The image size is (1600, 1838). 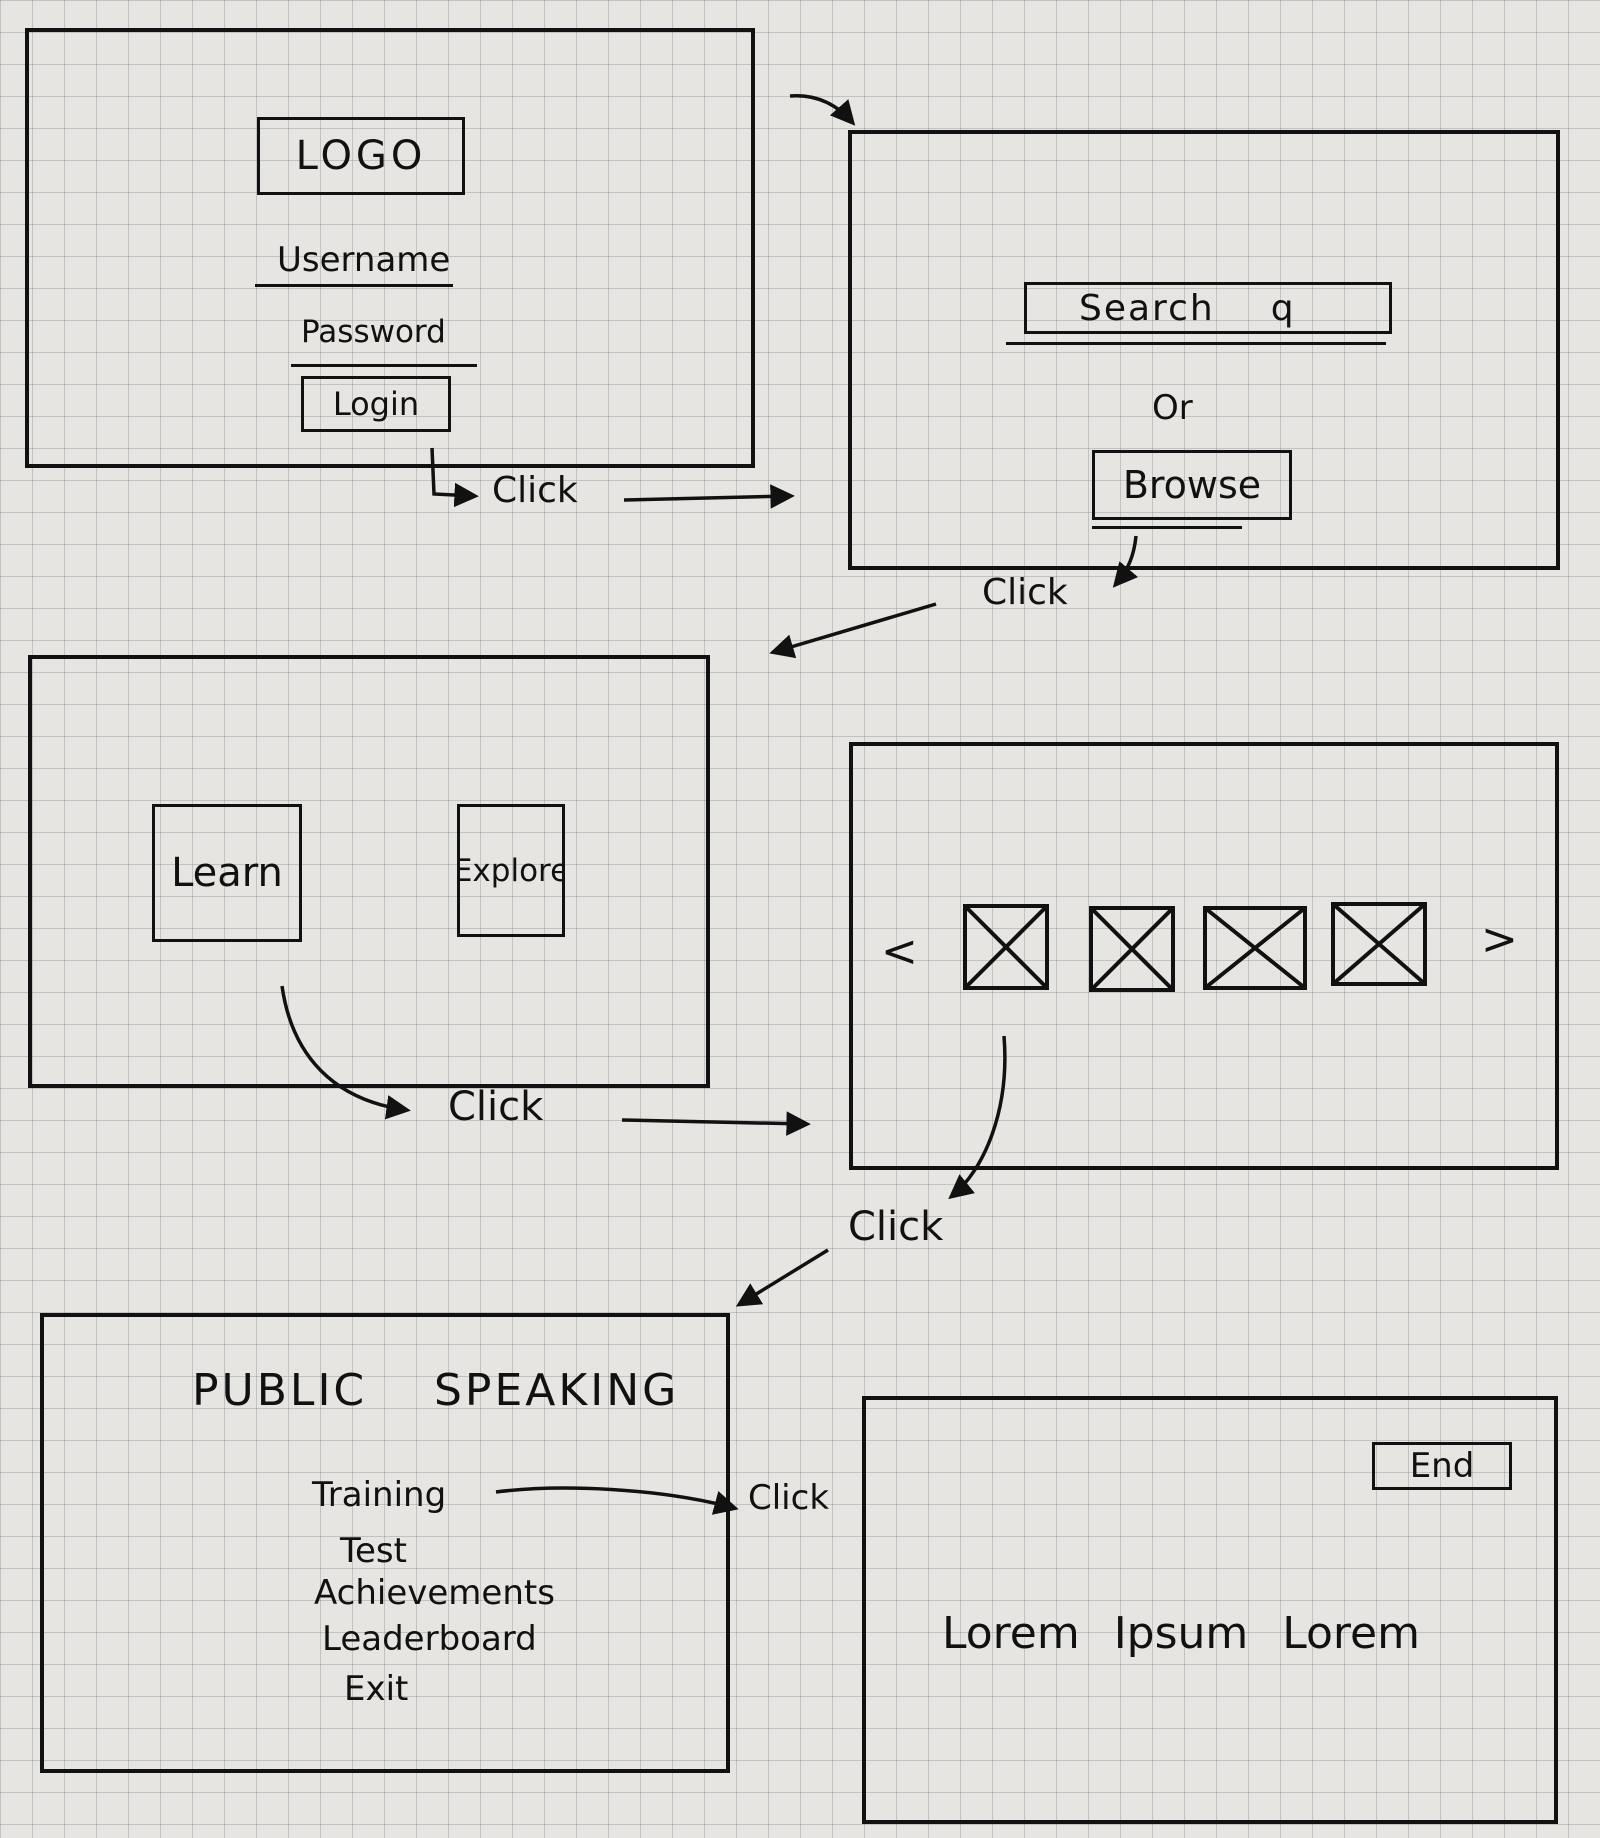 What do you see at coordinates (617, 1500) in the screenshot?
I see `arrow-training-to-click` at bounding box center [617, 1500].